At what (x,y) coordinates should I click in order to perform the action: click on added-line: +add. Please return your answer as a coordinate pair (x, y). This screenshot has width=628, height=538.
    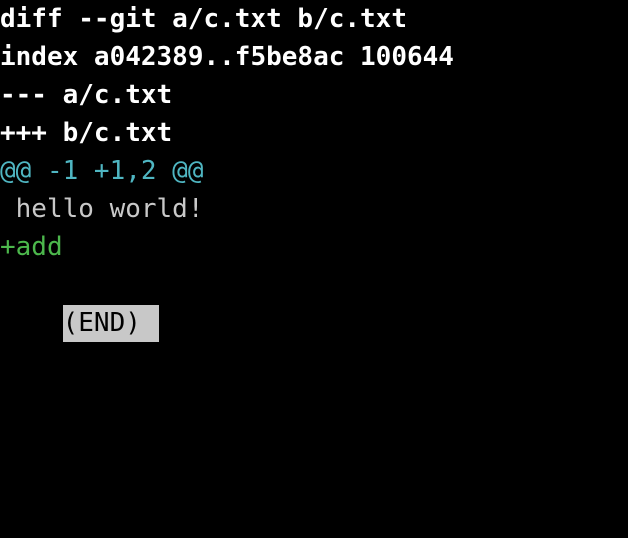
    Looking at the image, I should click on (31, 247).